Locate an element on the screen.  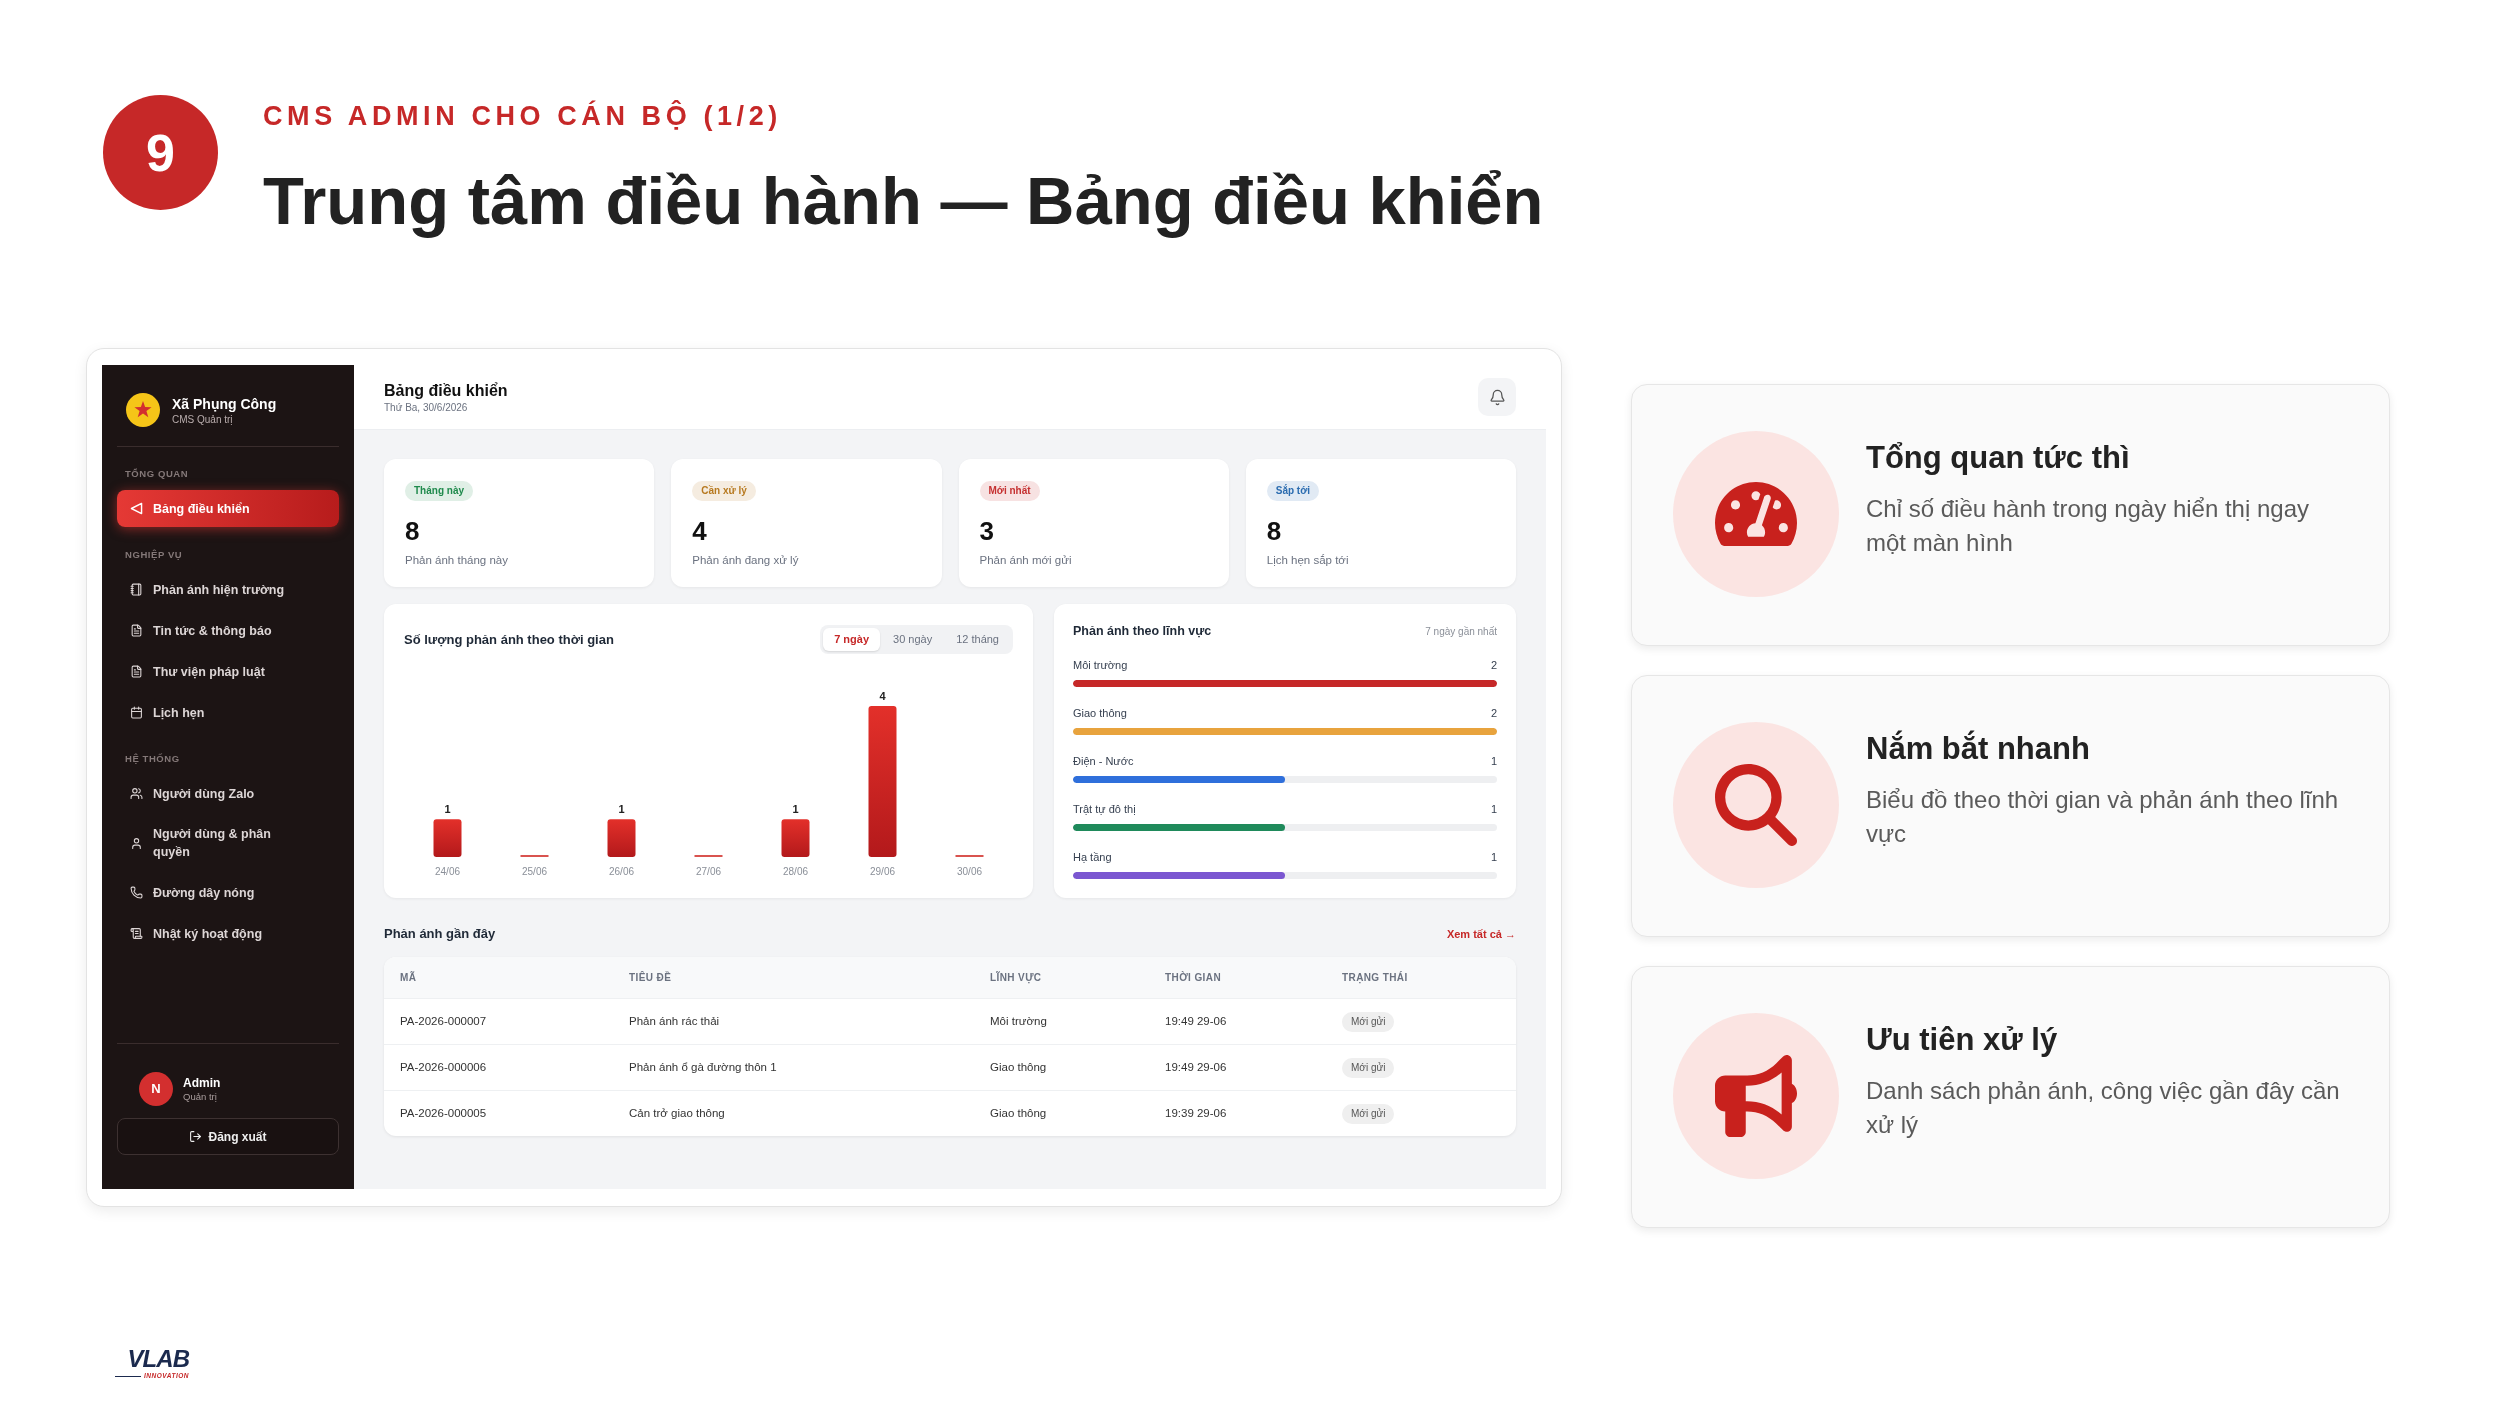
sidebar-item: Người dùng & phân quyền is located at coordinates (228, 843).